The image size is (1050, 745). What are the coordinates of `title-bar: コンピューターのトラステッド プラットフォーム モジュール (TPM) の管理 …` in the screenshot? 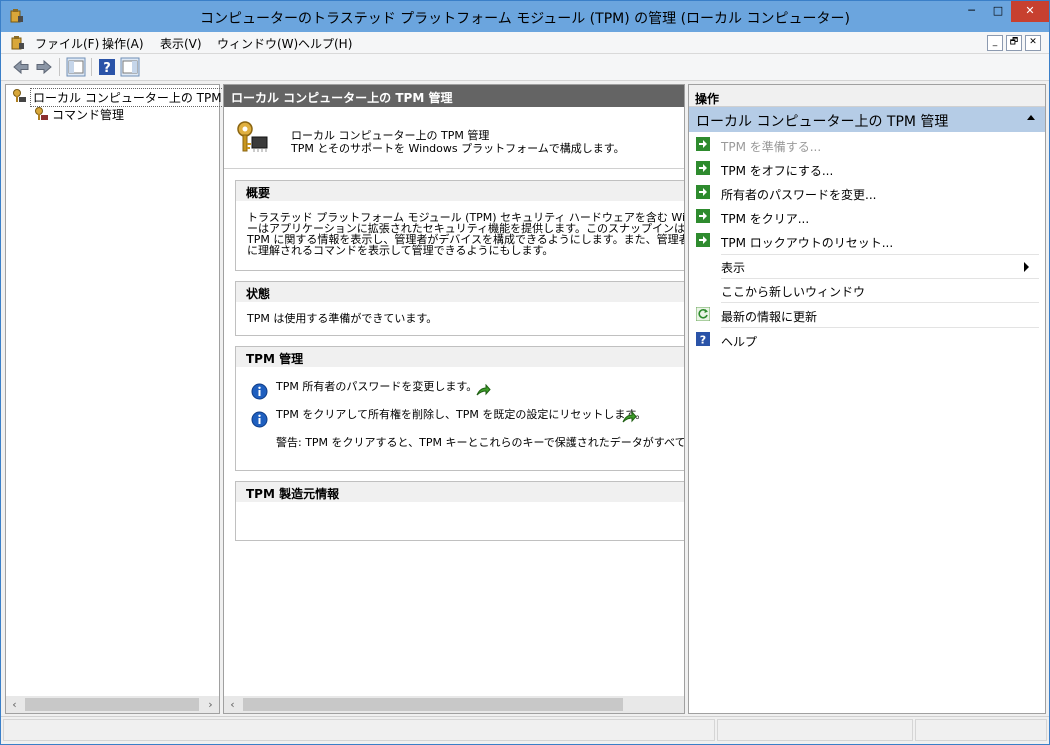 It's located at (525, 16).